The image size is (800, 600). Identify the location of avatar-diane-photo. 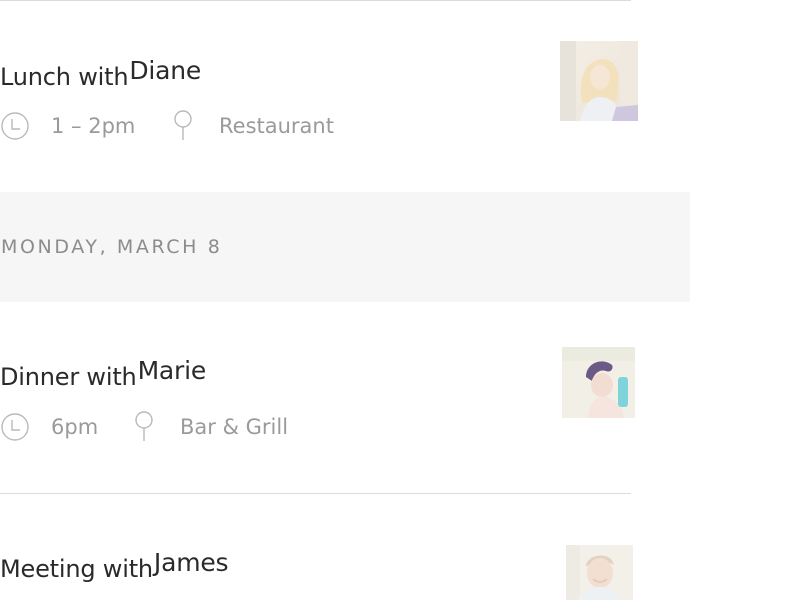
(599, 81).